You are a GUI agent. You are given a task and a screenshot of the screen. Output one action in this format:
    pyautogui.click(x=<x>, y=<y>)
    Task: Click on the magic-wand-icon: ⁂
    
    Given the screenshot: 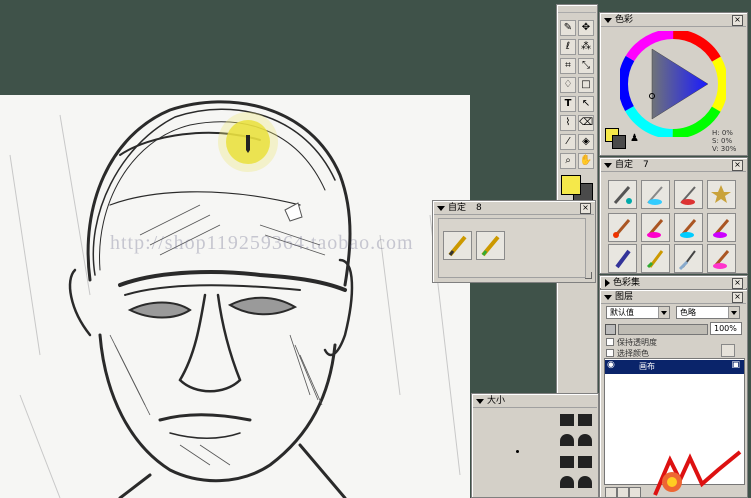 What is the action you would take?
    pyautogui.click(x=586, y=47)
    